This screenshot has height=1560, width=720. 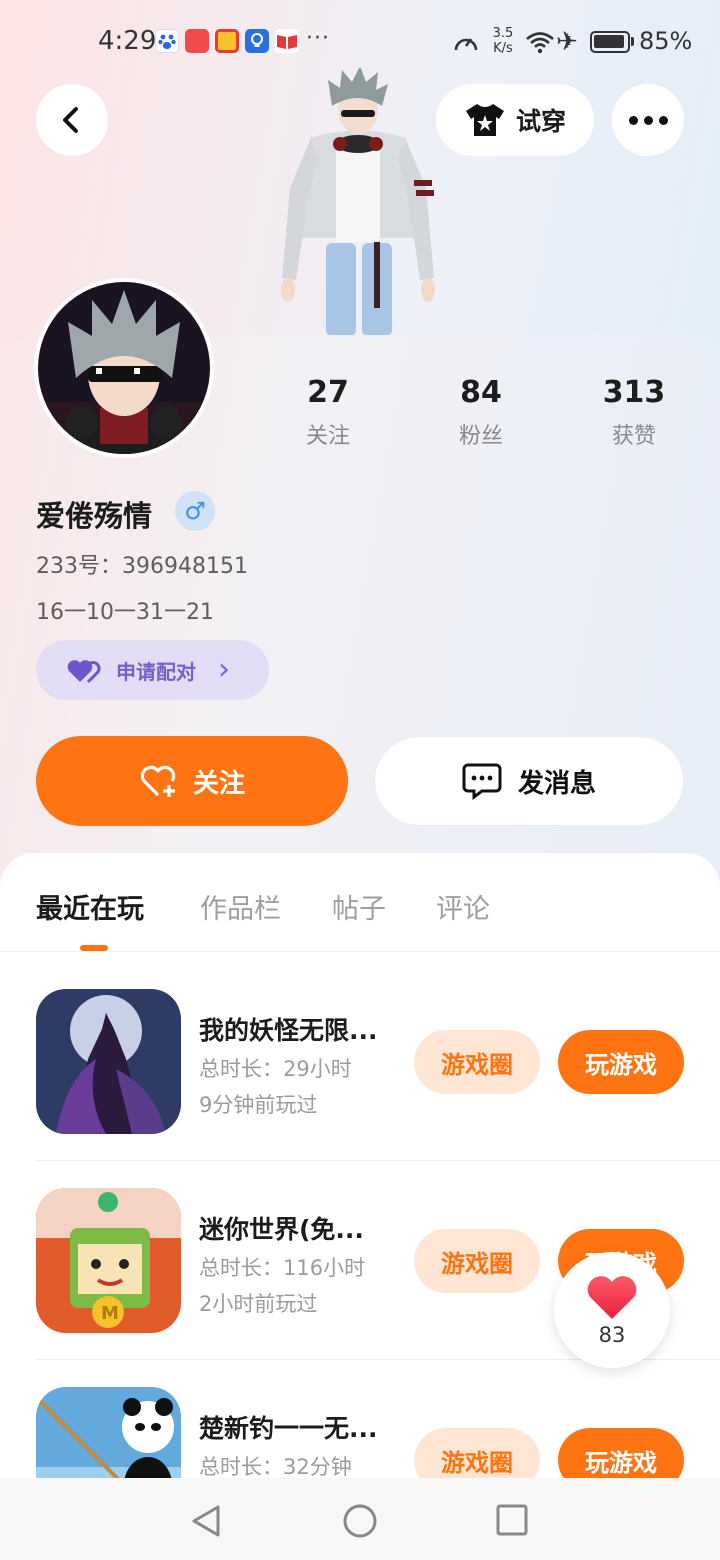 What do you see at coordinates (125, 612) in the screenshot?
I see `birthday: 16一10一31一21` at bounding box center [125, 612].